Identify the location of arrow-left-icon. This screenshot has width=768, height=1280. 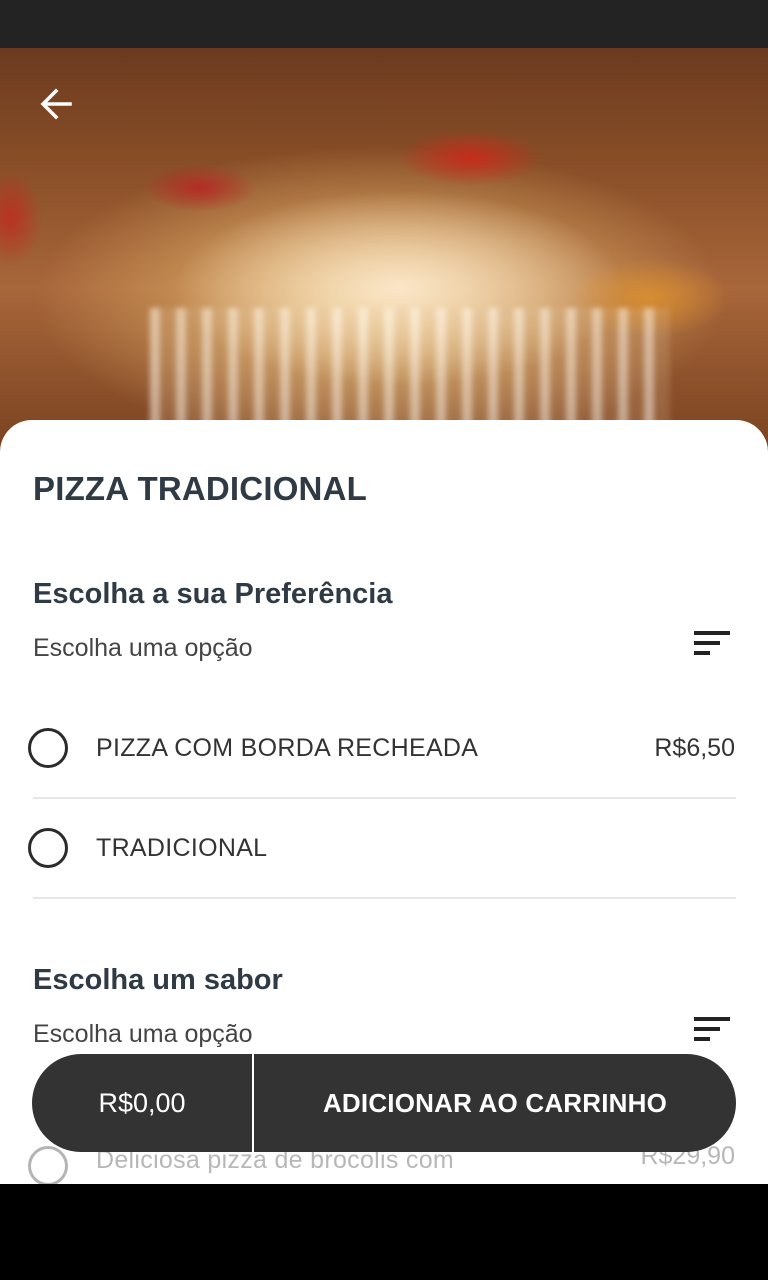
(56, 104).